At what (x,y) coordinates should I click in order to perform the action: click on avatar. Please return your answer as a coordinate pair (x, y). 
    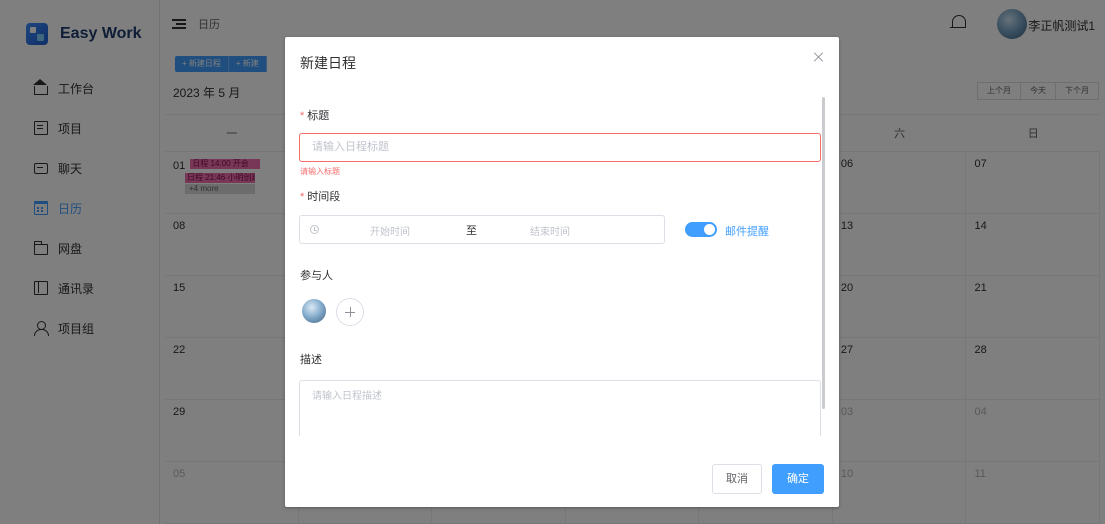
    Looking at the image, I should click on (314, 311).